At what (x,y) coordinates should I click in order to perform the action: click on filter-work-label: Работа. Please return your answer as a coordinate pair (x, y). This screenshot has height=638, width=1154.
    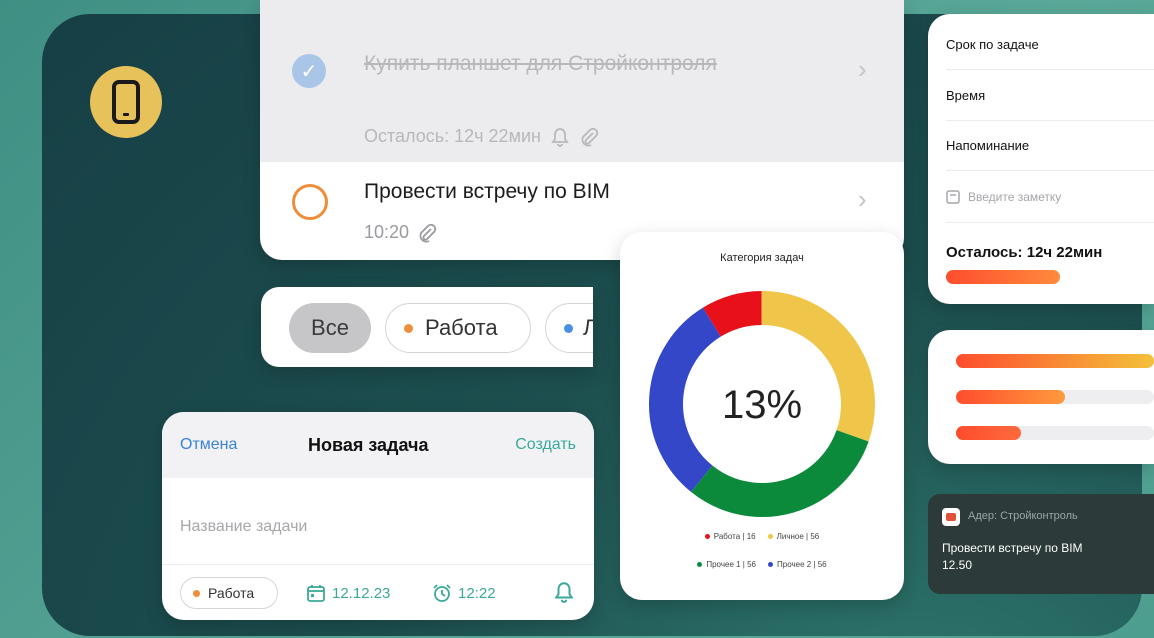
    Looking at the image, I should click on (461, 327).